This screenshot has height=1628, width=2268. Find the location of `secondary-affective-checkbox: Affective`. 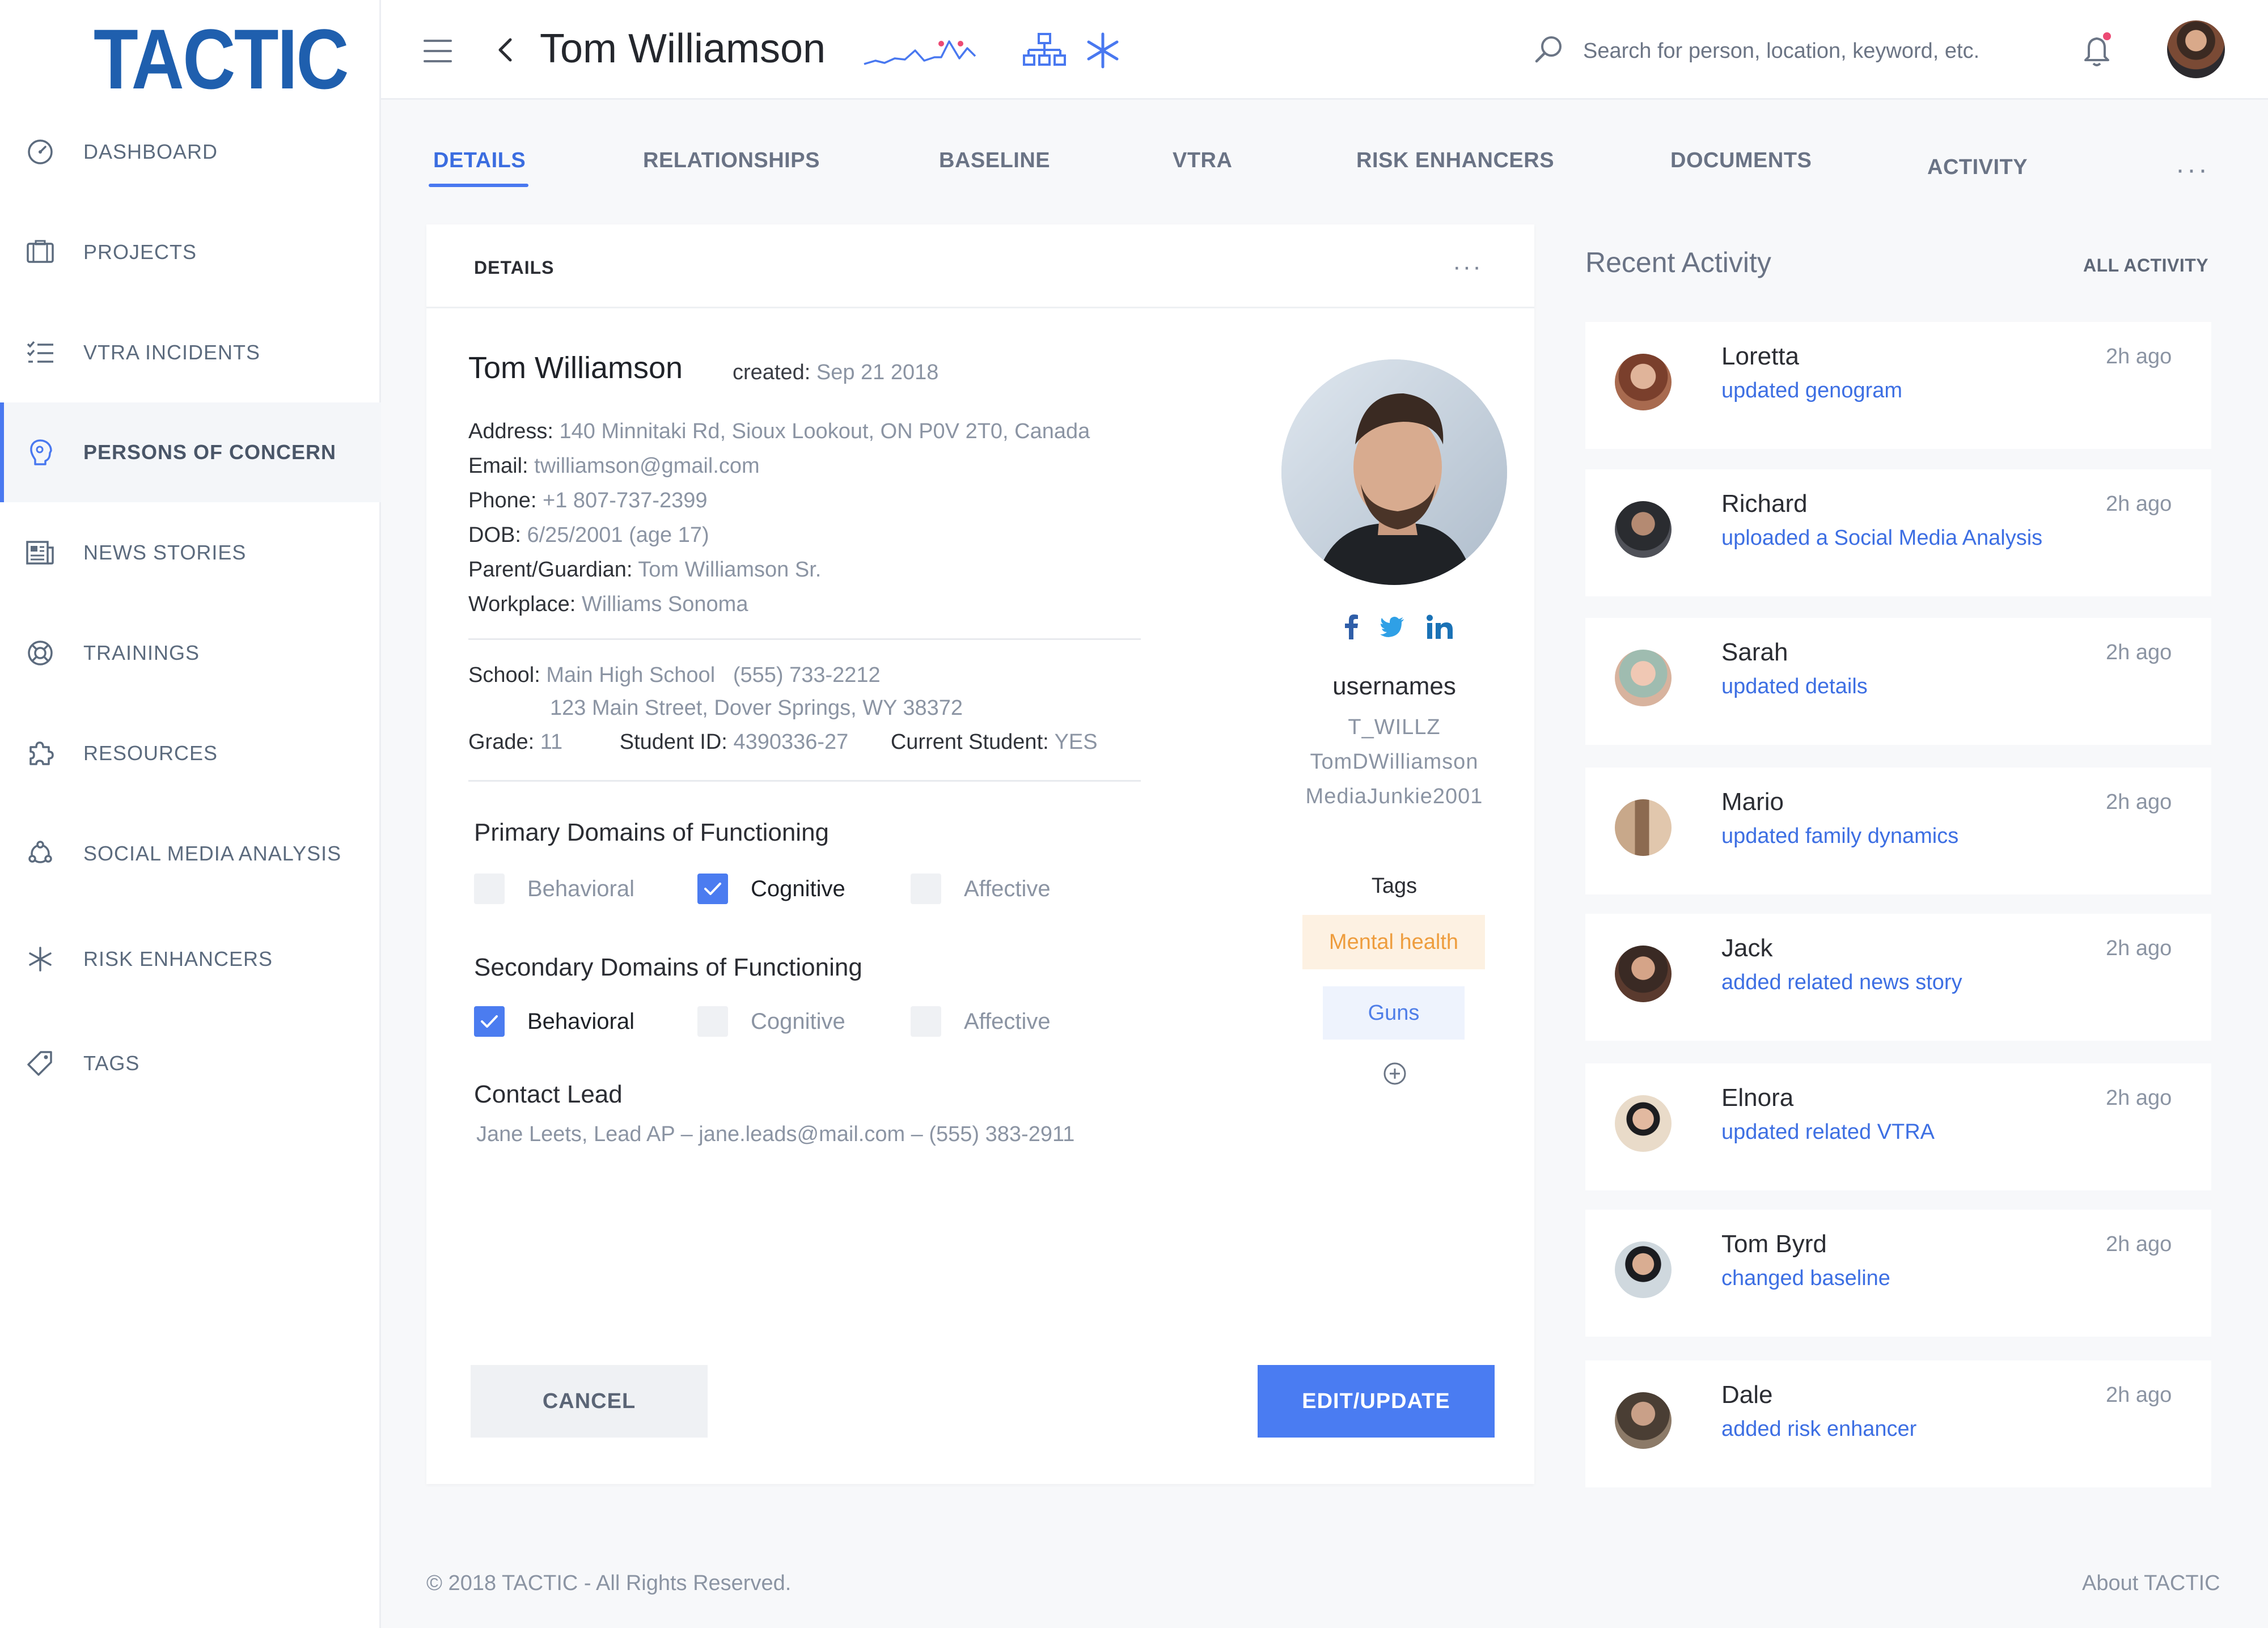

secondary-affective-checkbox: Affective is located at coordinates (981, 1021).